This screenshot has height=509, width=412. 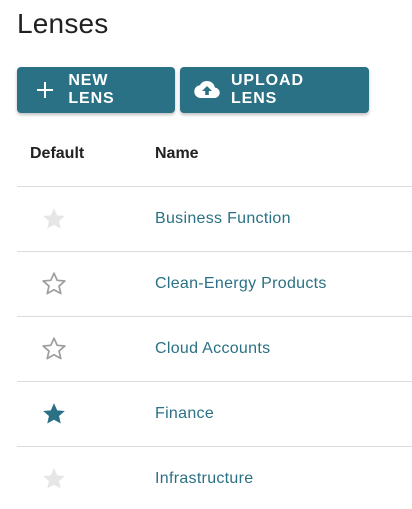 I want to click on lens-name-link: Infrastructure, so click(x=204, y=479).